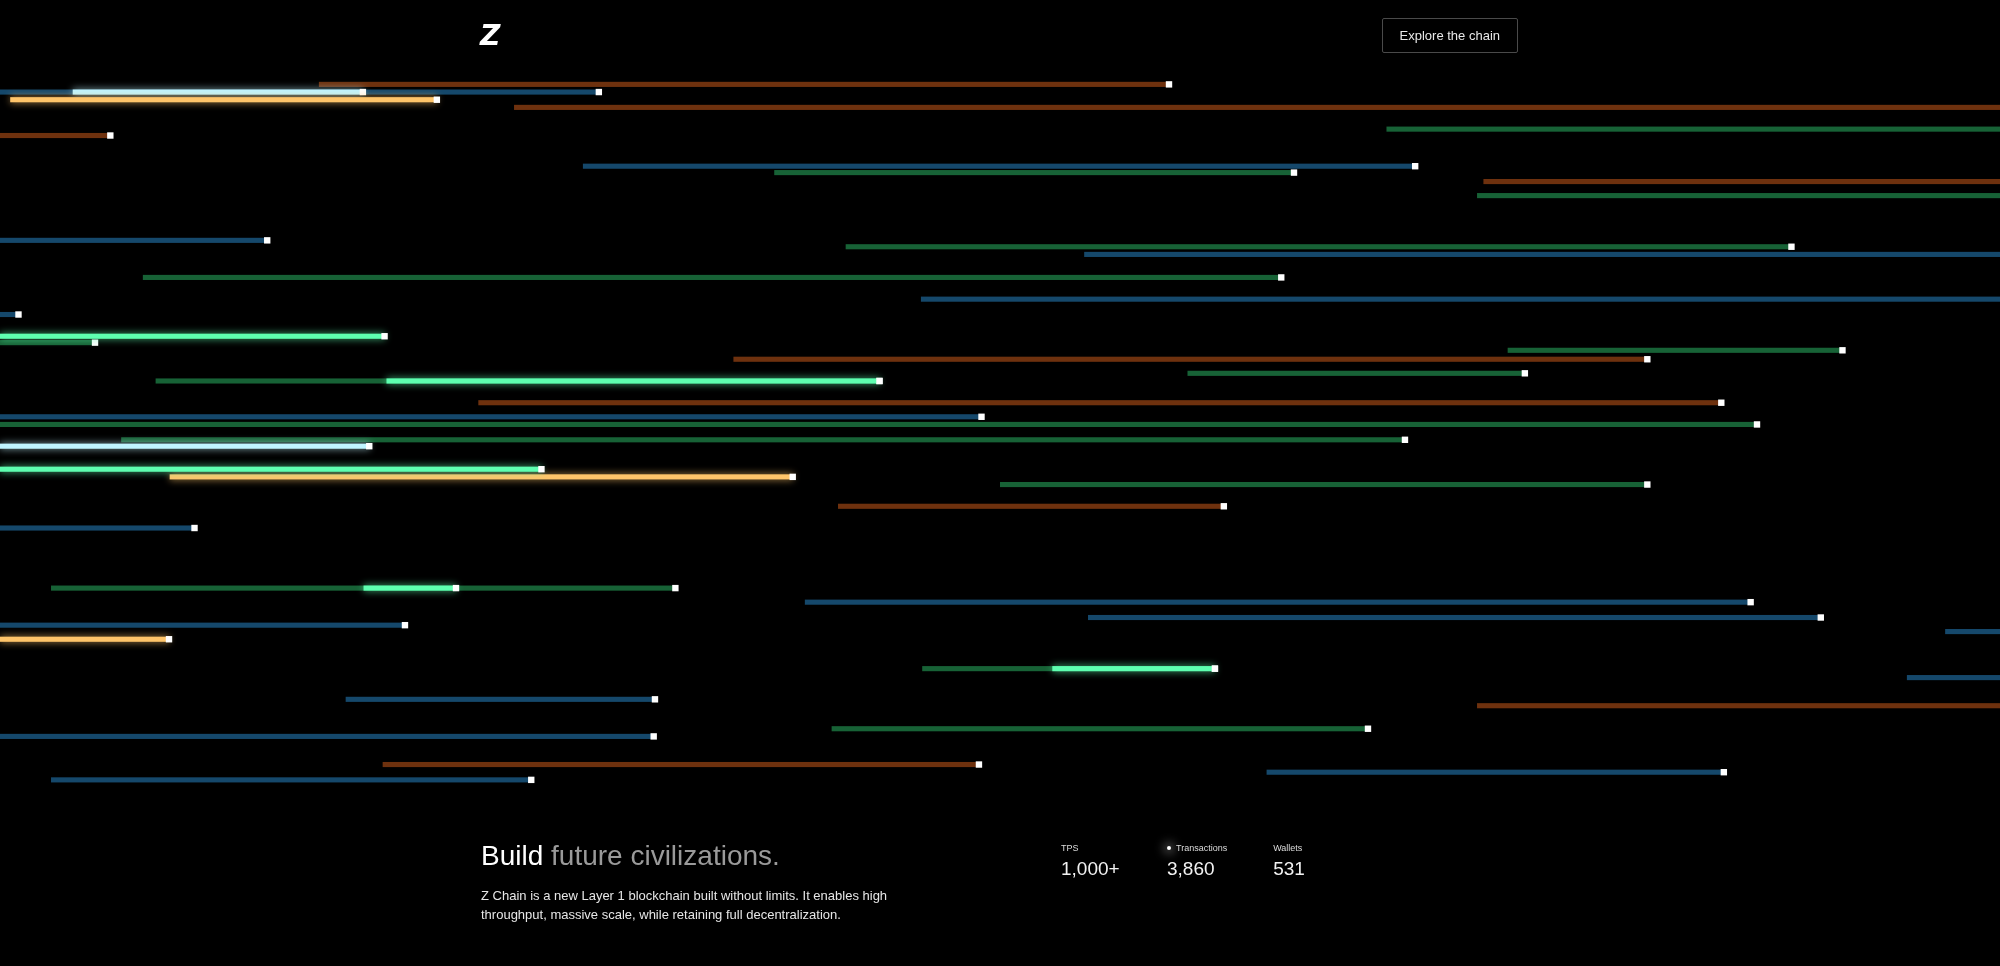 Image resolution: width=2000 pixels, height=966 pixels. Describe the element at coordinates (685, 905) in the screenshot. I see `description: Z Chain is a new Layer 1 blockchain built without limits. It enables high throughput, massive scale, while retaining full decentralization.` at that location.